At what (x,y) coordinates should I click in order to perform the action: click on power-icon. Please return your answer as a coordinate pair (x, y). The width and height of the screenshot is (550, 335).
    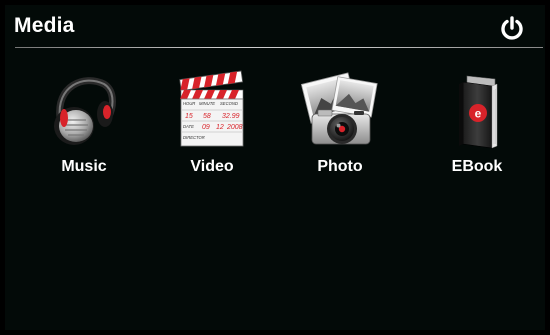
    Looking at the image, I should click on (512, 29).